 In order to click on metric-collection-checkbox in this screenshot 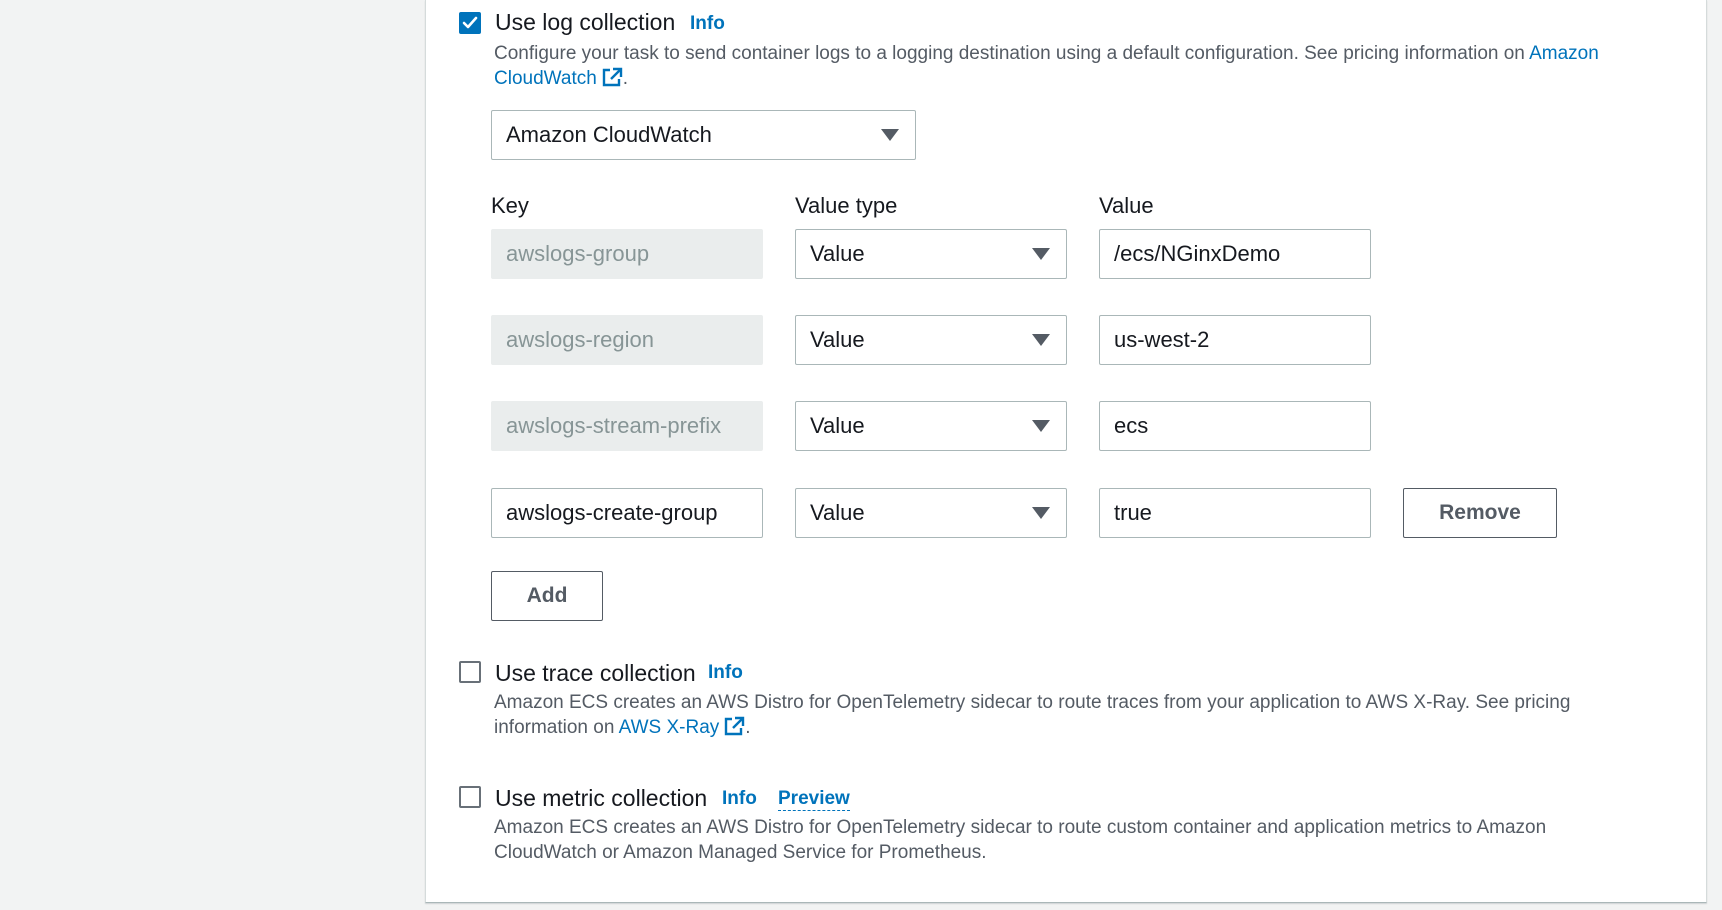, I will do `click(470, 797)`.